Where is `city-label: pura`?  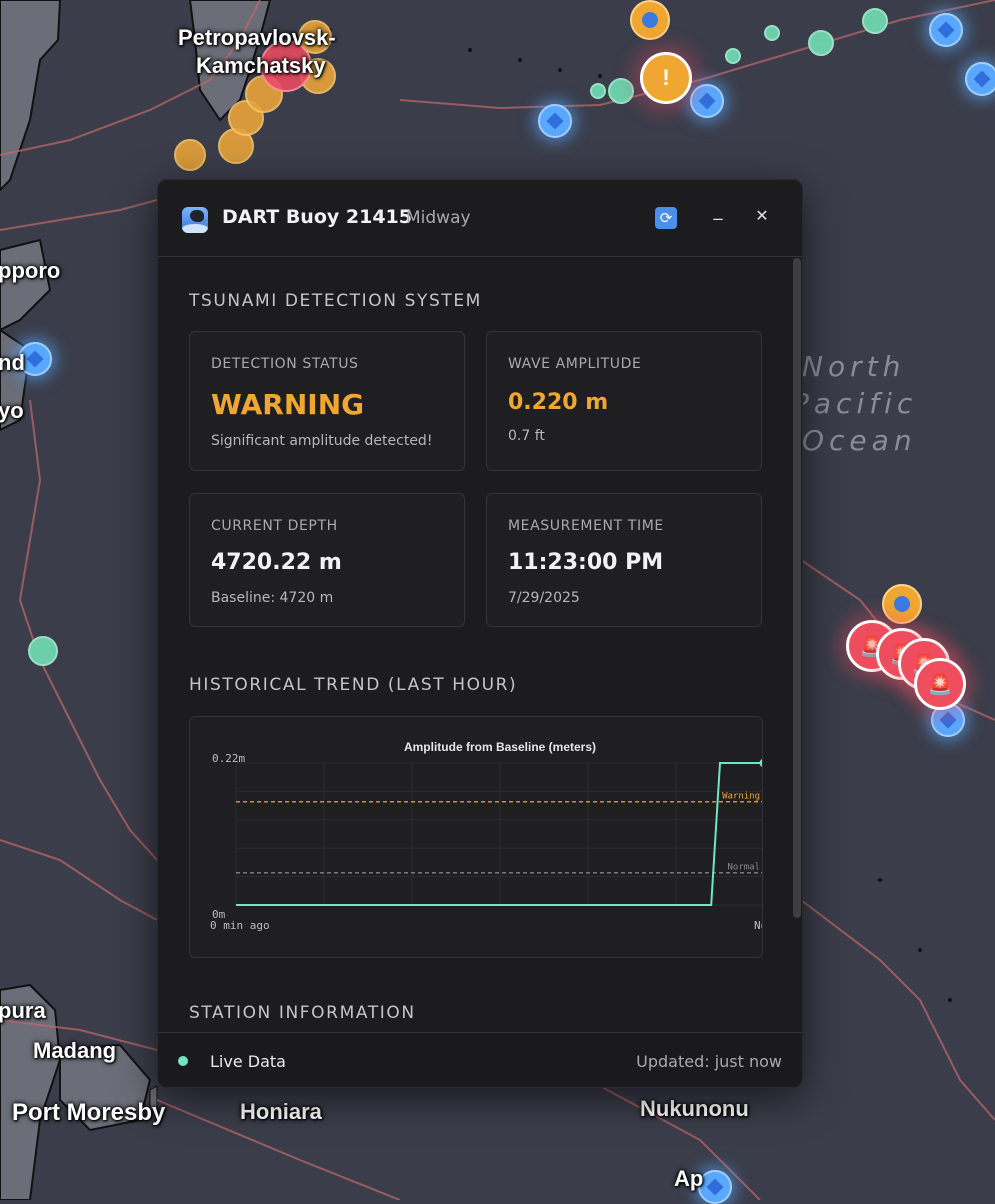 city-label: pura is located at coordinates (23, 1010).